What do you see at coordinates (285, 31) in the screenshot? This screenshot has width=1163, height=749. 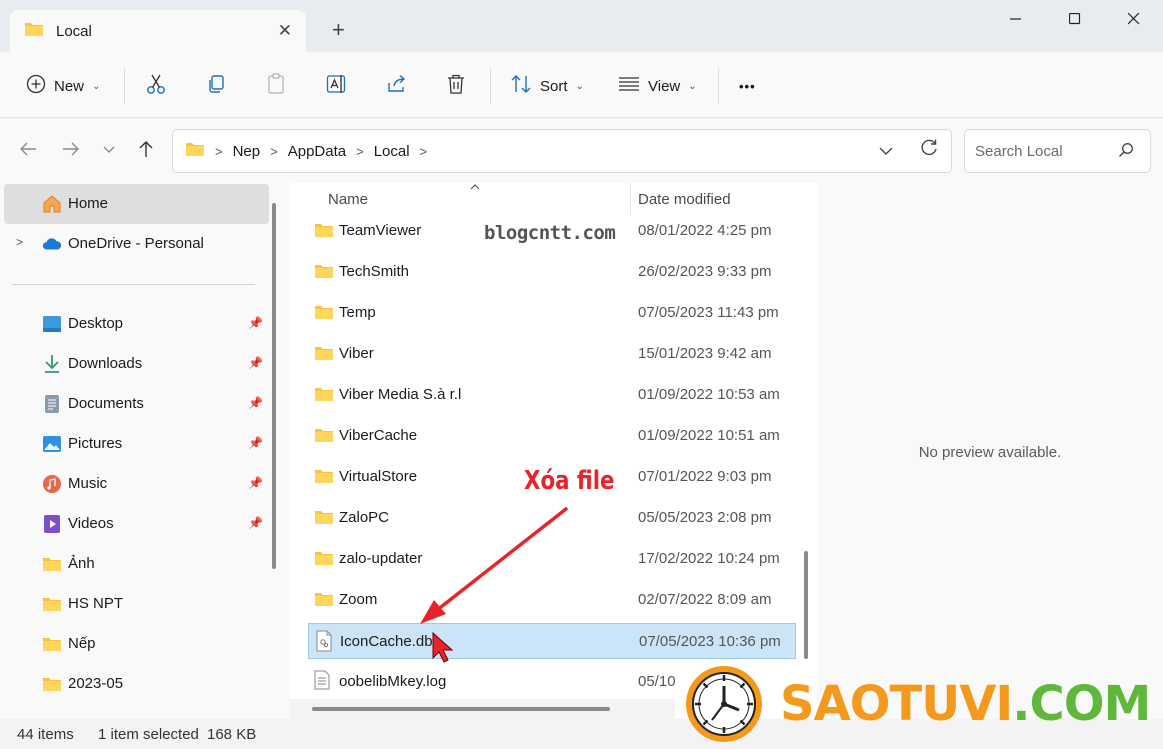 I see `close-tab-icon: ✕` at bounding box center [285, 31].